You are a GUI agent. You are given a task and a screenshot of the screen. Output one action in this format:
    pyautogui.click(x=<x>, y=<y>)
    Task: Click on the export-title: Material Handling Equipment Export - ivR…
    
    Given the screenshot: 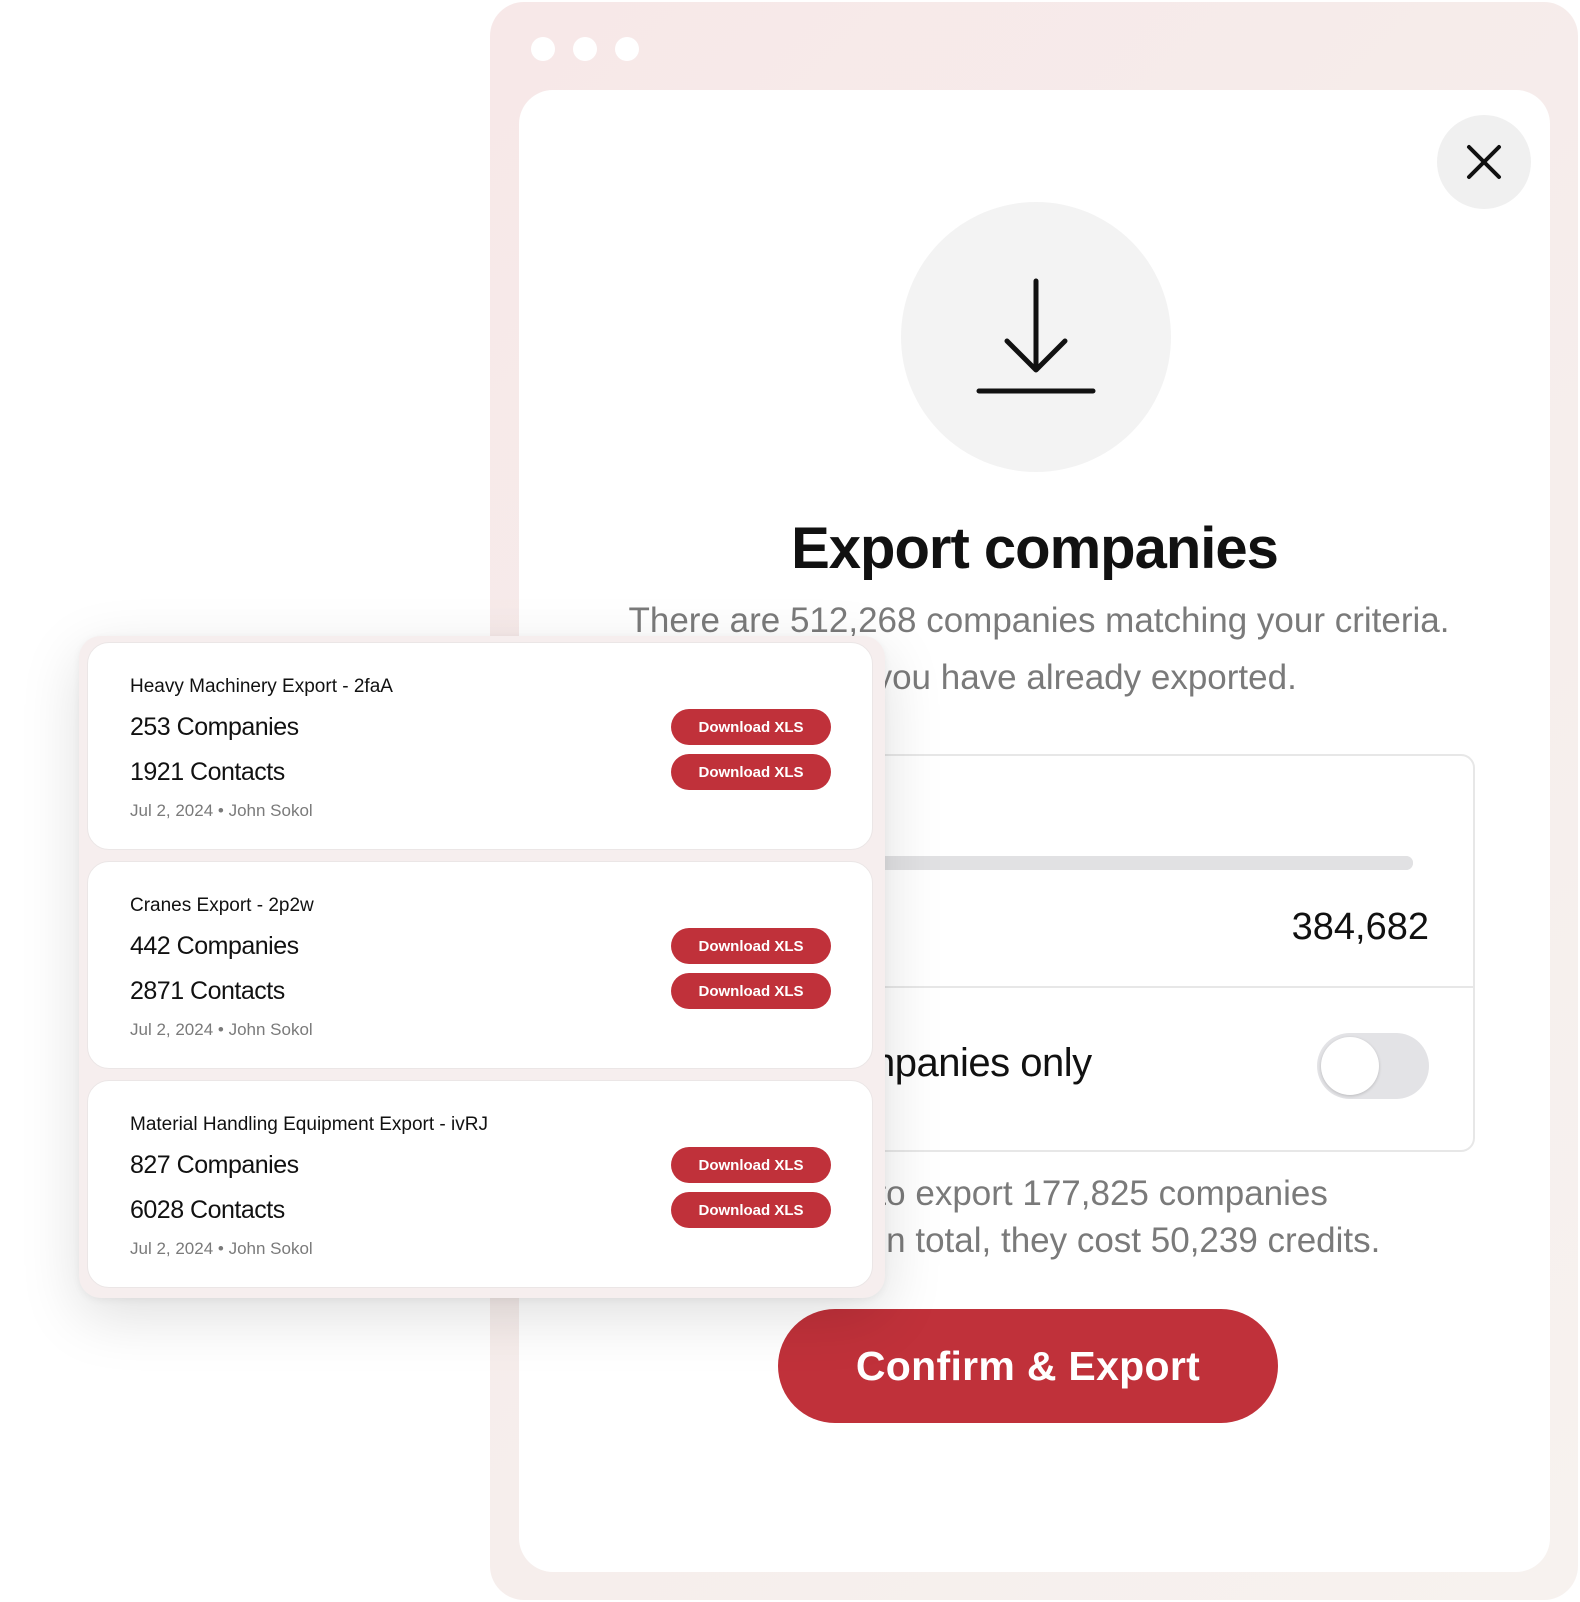 What is the action you would take?
    pyautogui.click(x=309, y=1124)
    